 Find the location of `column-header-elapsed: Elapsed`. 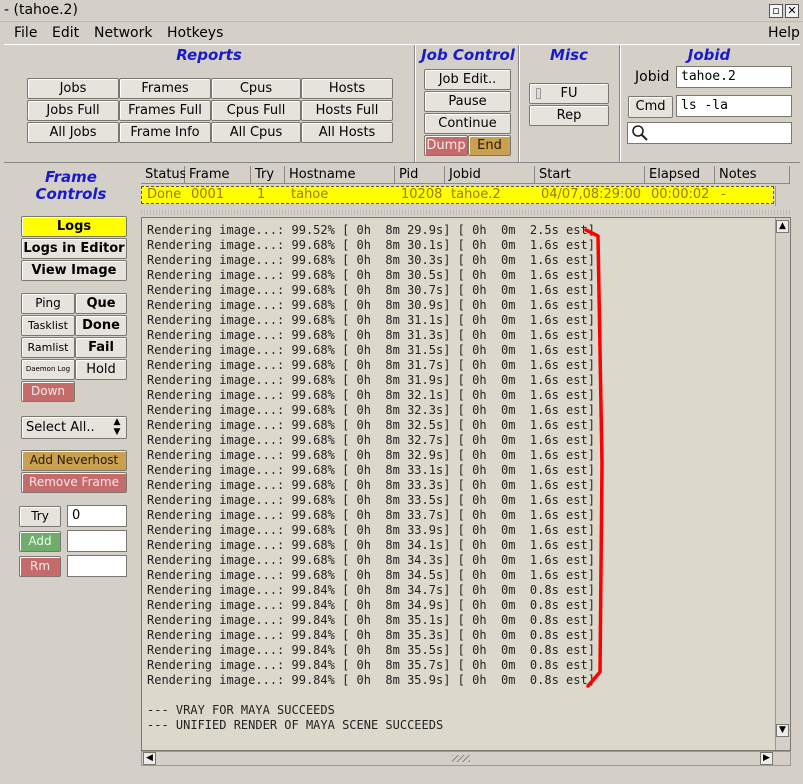

column-header-elapsed: Elapsed is located at coordinates (680, 175).